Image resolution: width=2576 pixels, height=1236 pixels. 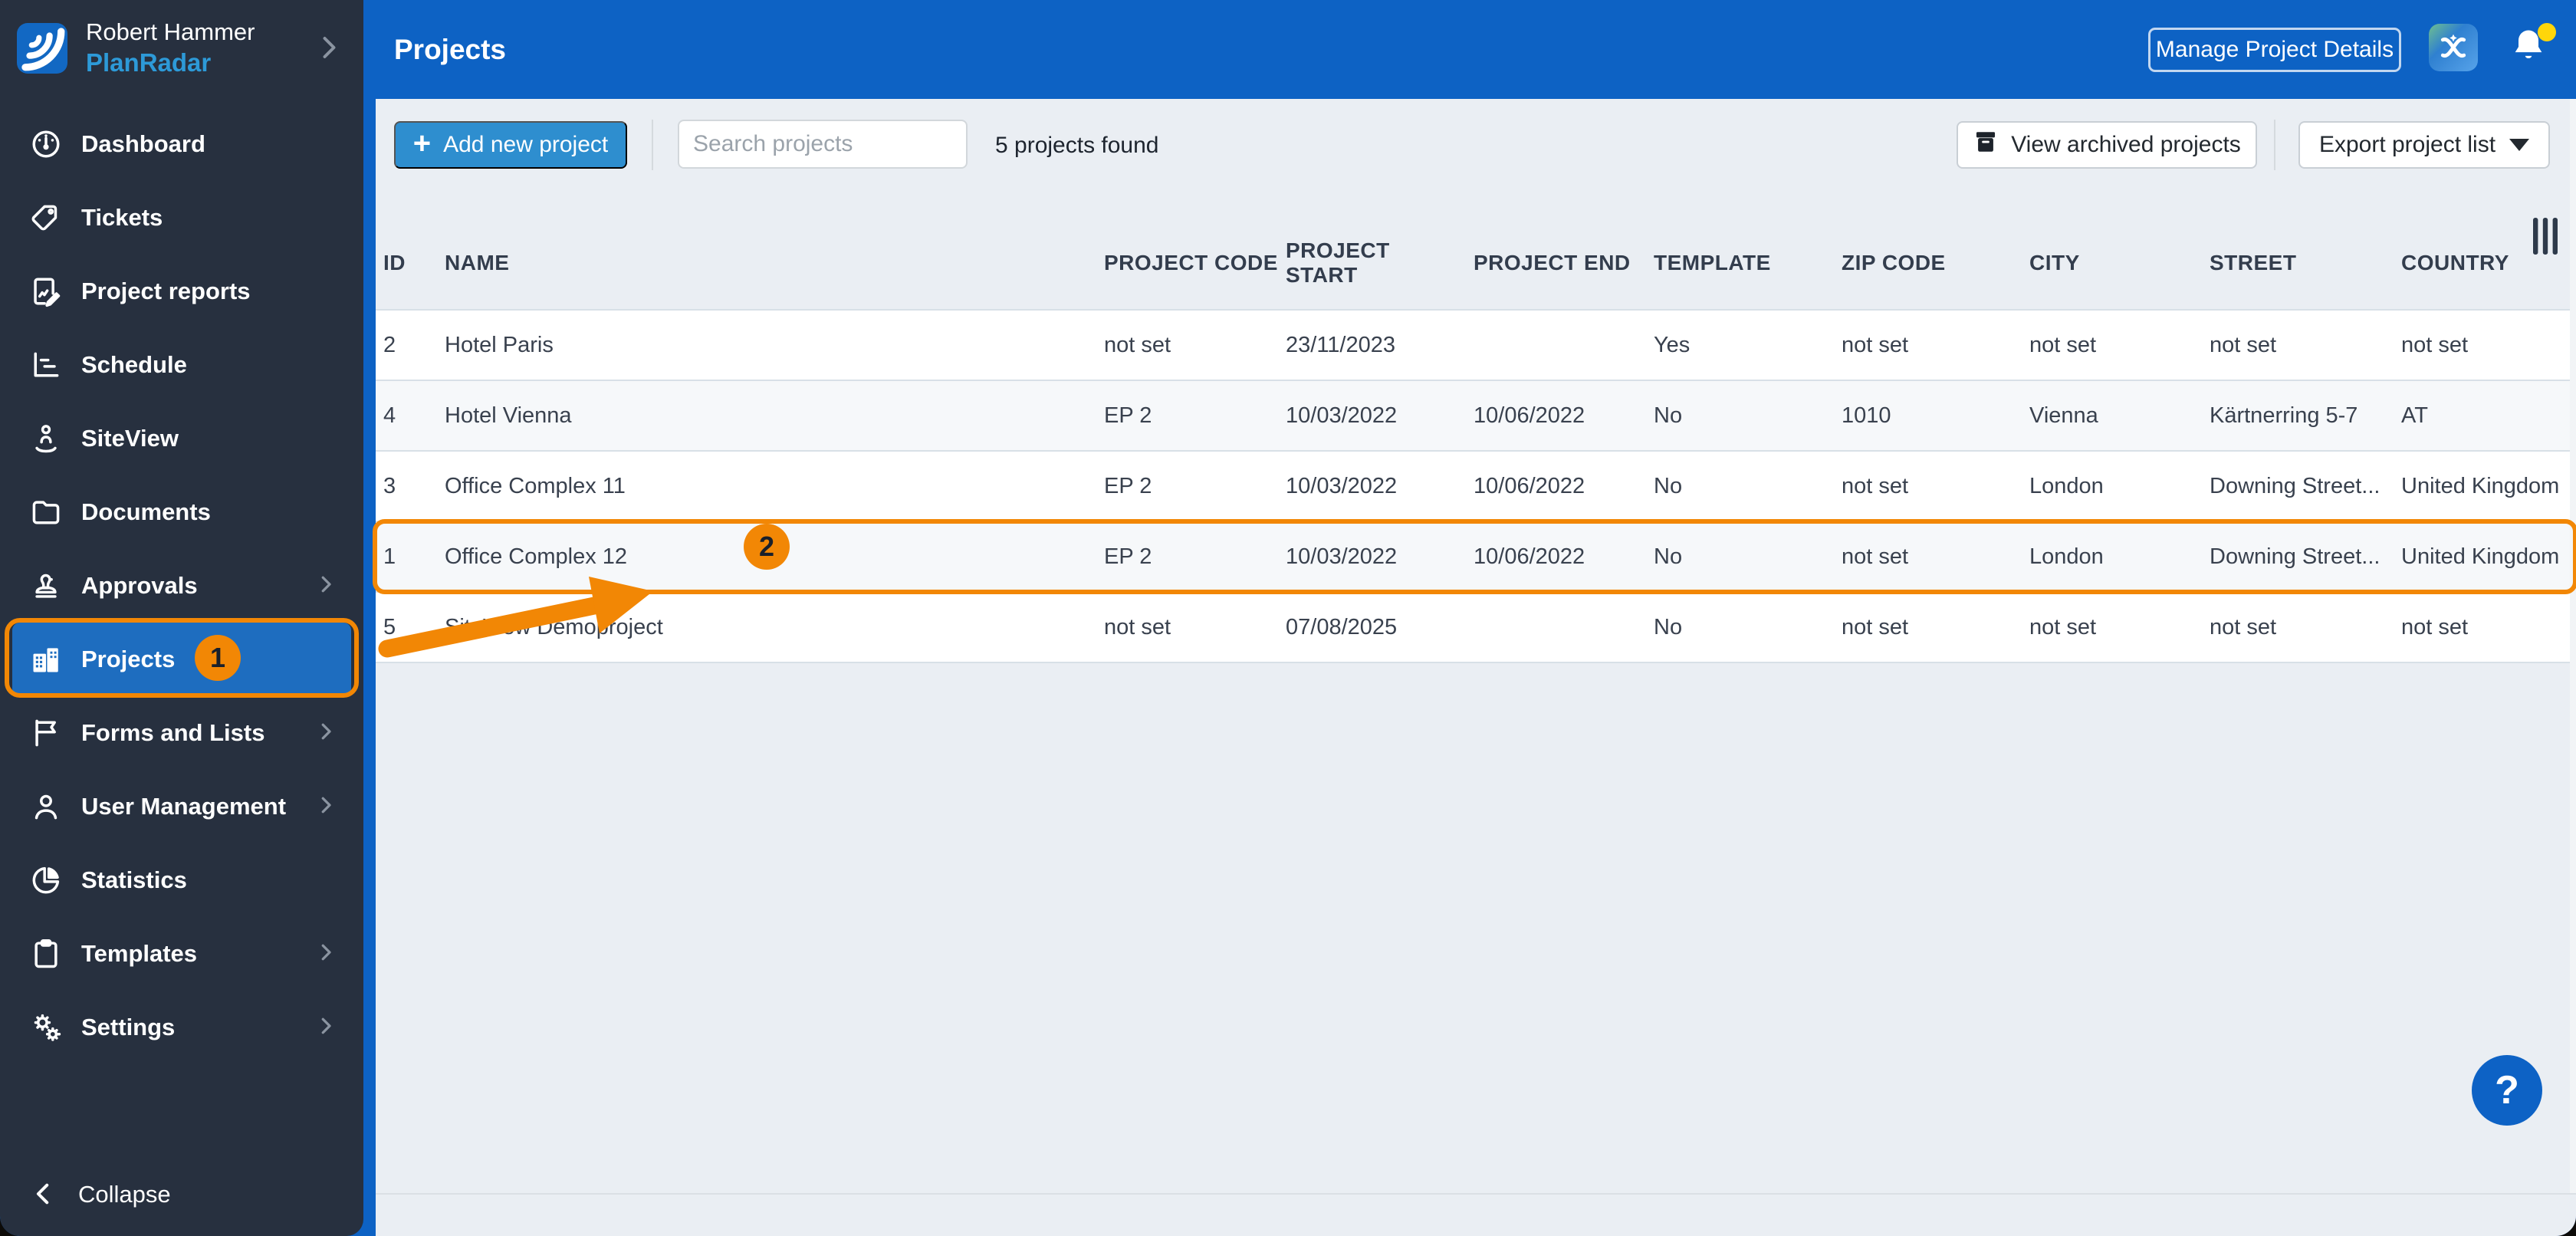 What do you see at coordinates (44, 1194) in the screenshot?
I see `chevron-left-icon` at bounding box center [44, 1194].